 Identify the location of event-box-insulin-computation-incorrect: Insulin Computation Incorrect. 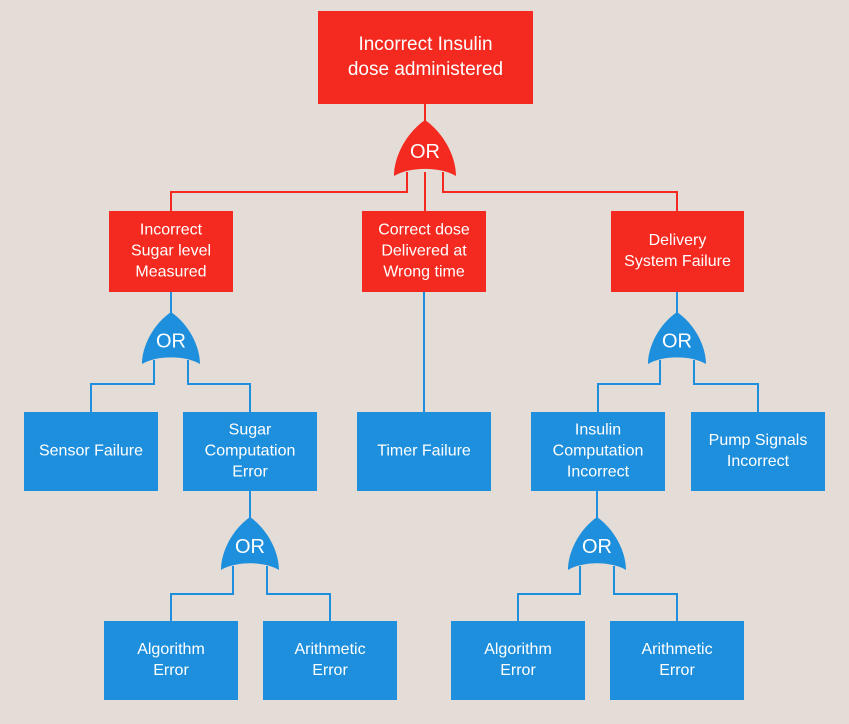
(598, 451).